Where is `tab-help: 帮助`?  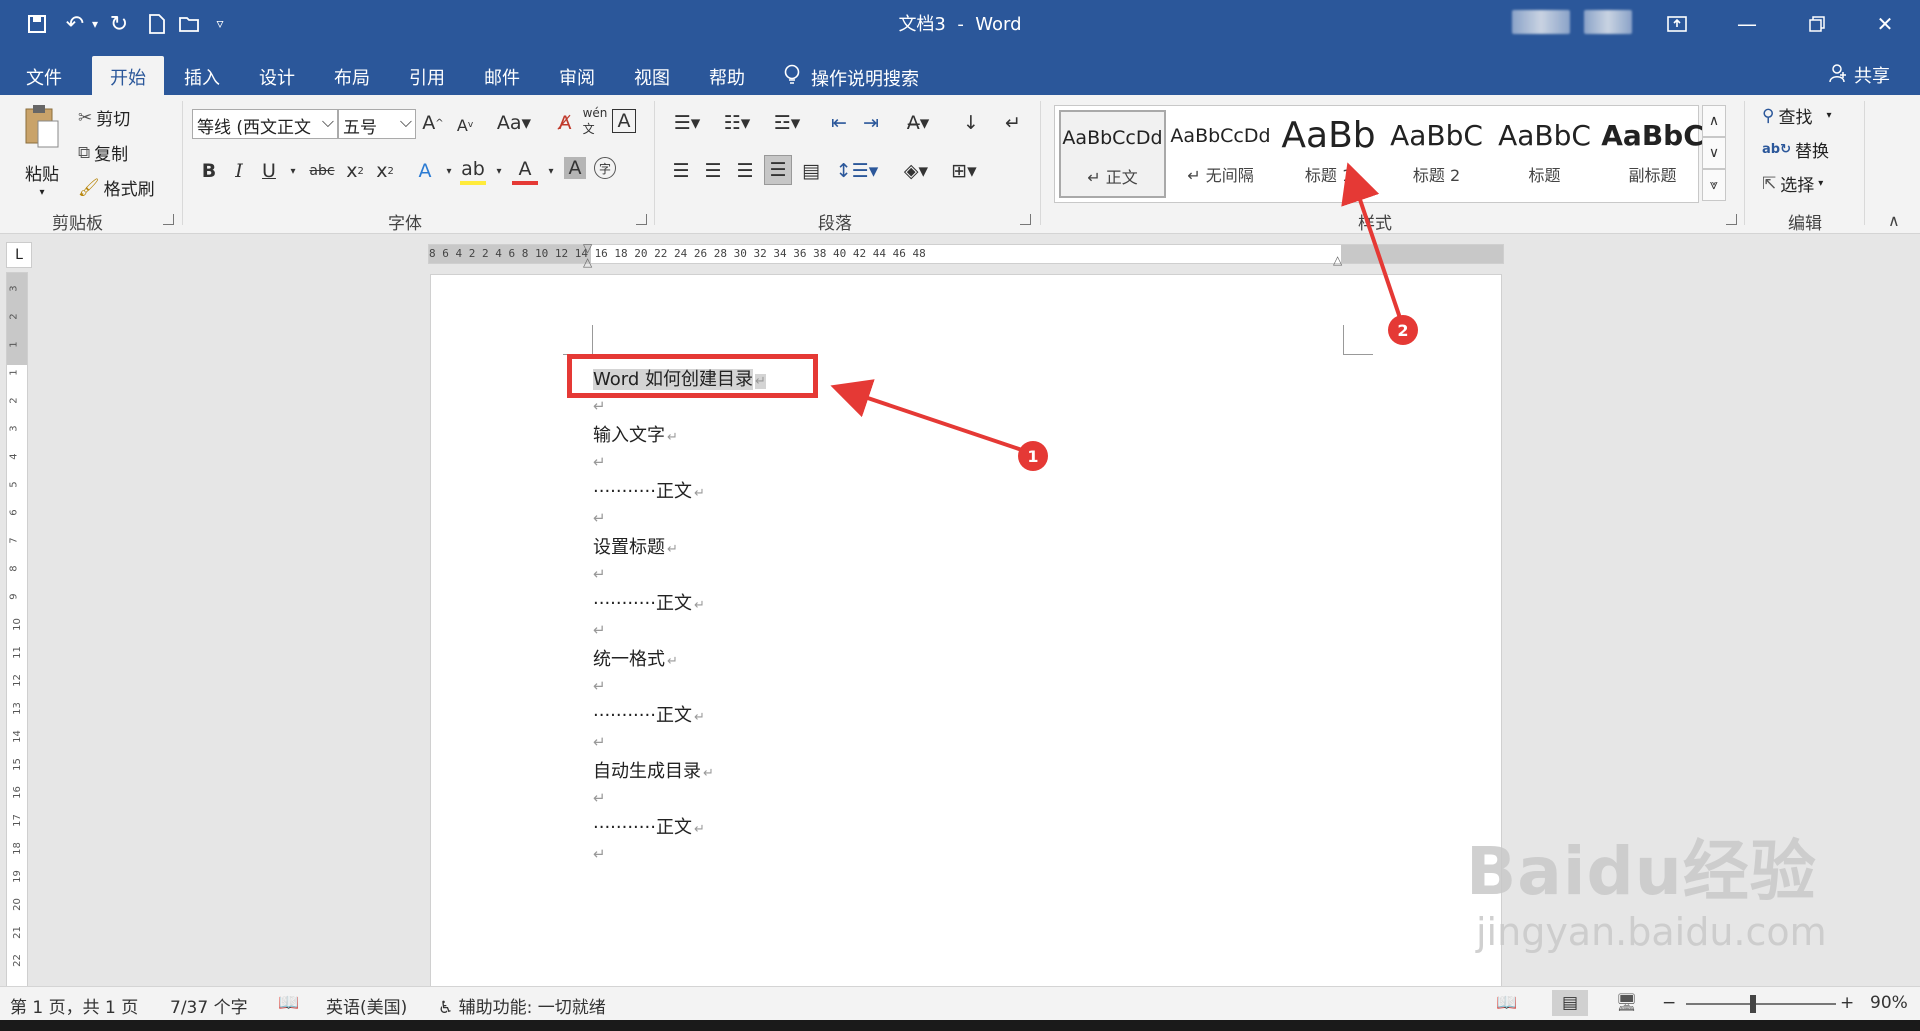
tab-help: 帮助 is located at coordinates (727, 75).